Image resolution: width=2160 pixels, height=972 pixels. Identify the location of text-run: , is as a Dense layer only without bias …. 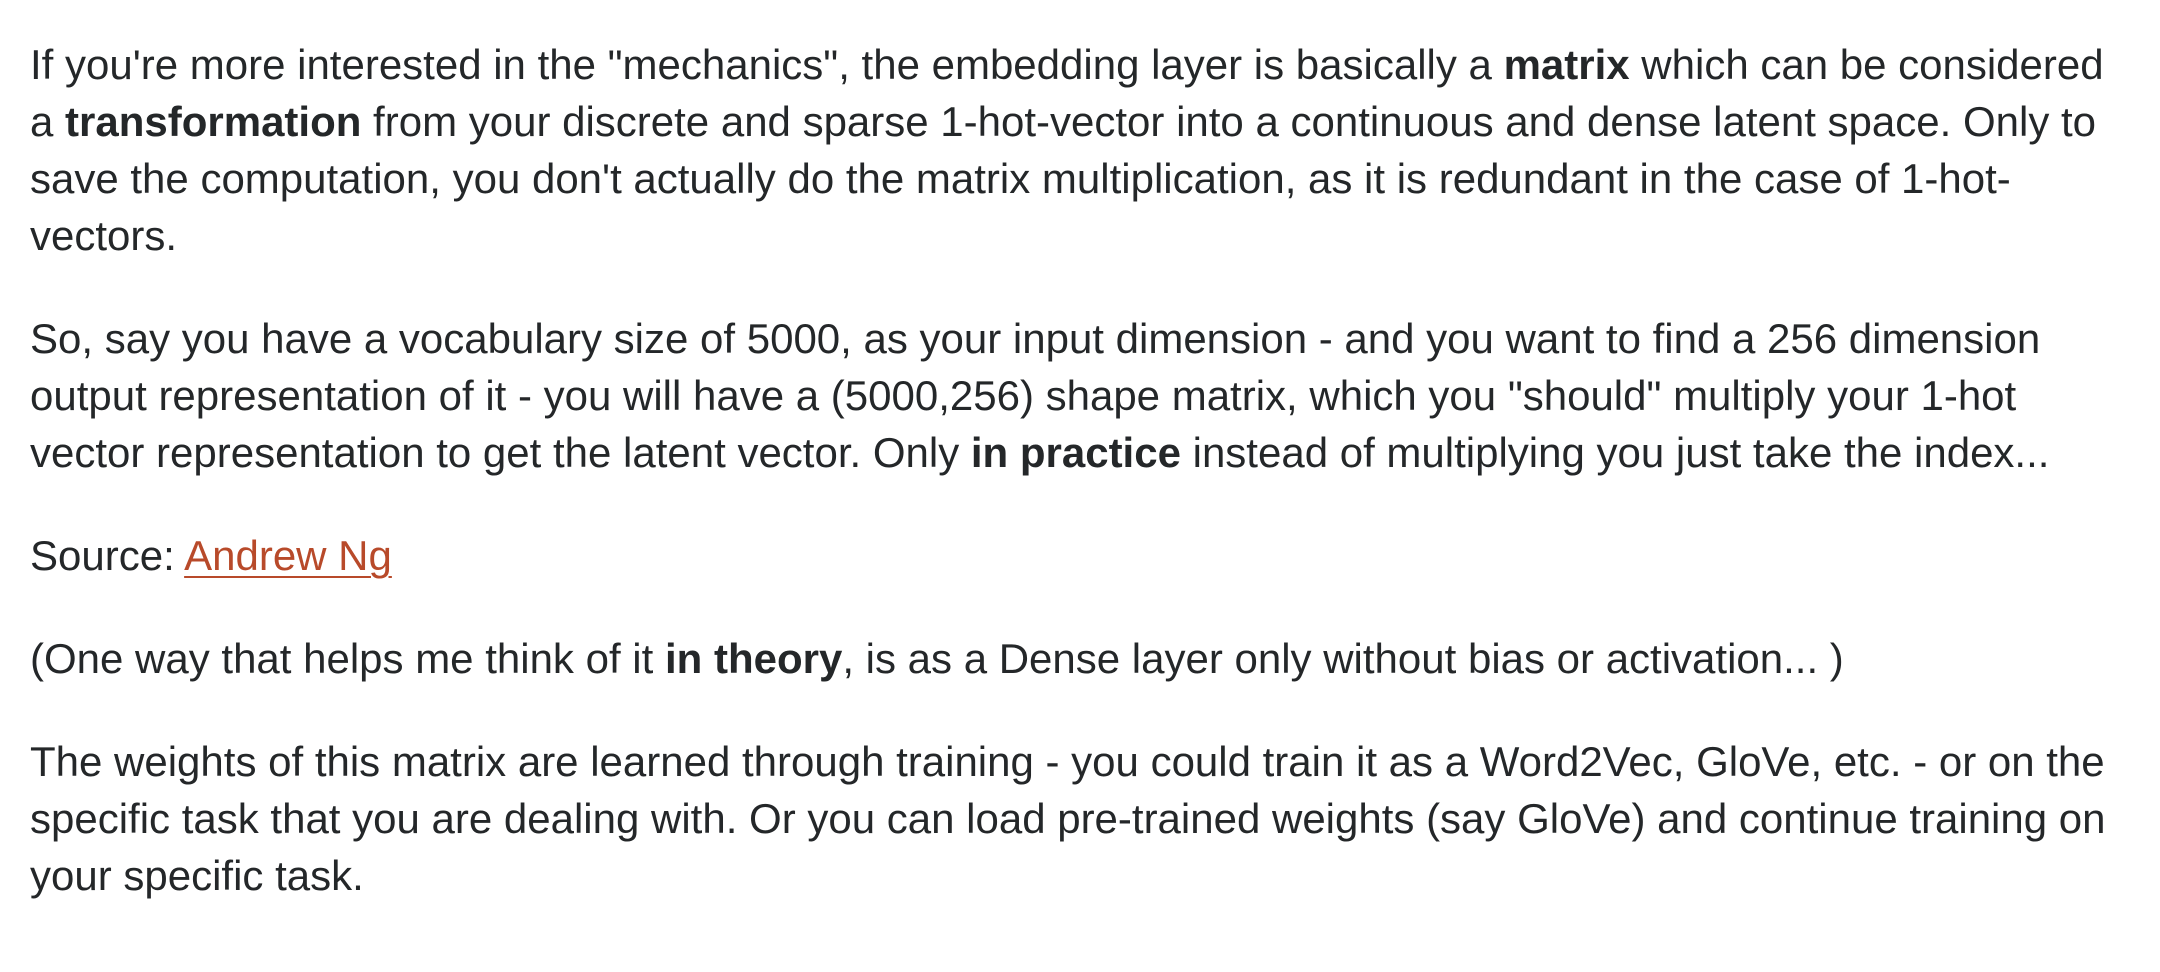
(1343, 658).